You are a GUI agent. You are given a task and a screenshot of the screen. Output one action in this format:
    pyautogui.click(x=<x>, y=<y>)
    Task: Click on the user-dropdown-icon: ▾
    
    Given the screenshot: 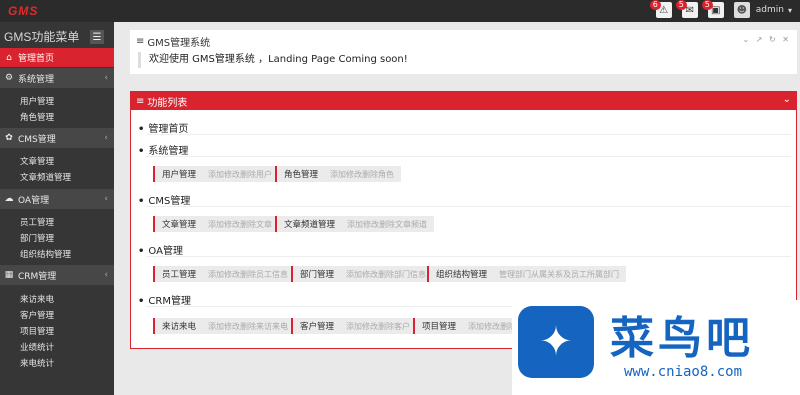 What is the action you would take?
    pyautogui.click(x=790, y=10)
    